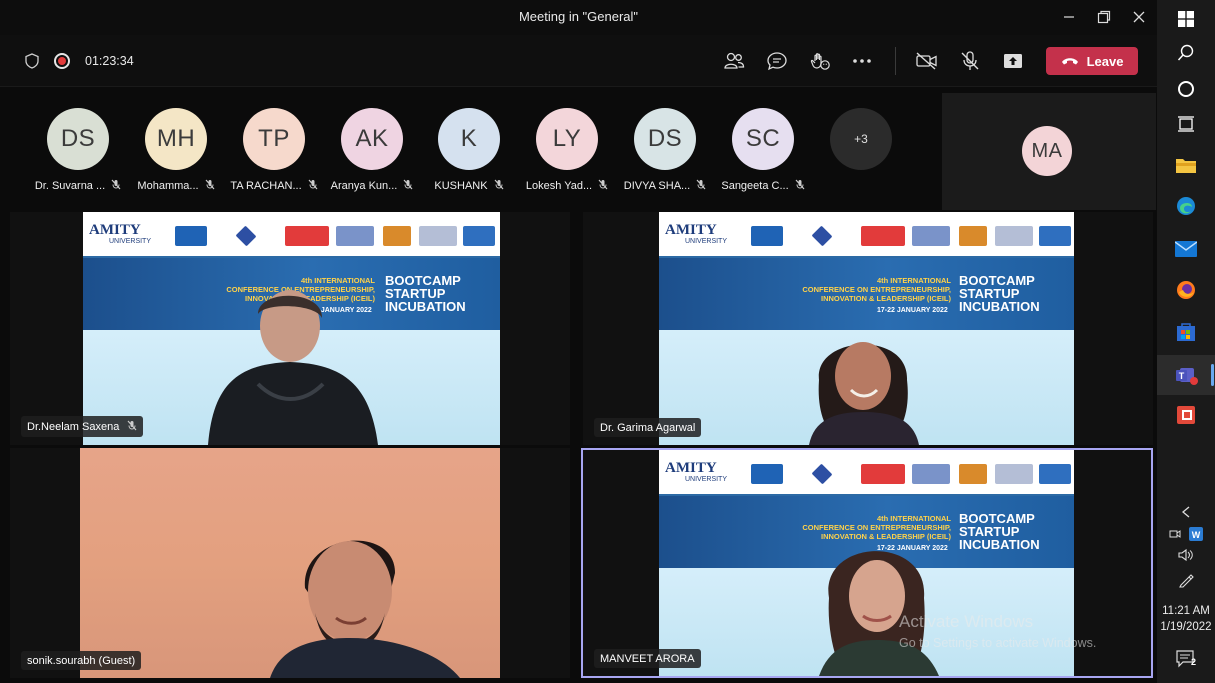 This screenshot has height=683, width=1215. Describe the element at coordinates (1186, 375) in the screenshot. I see `teams-icon: T` at that location.